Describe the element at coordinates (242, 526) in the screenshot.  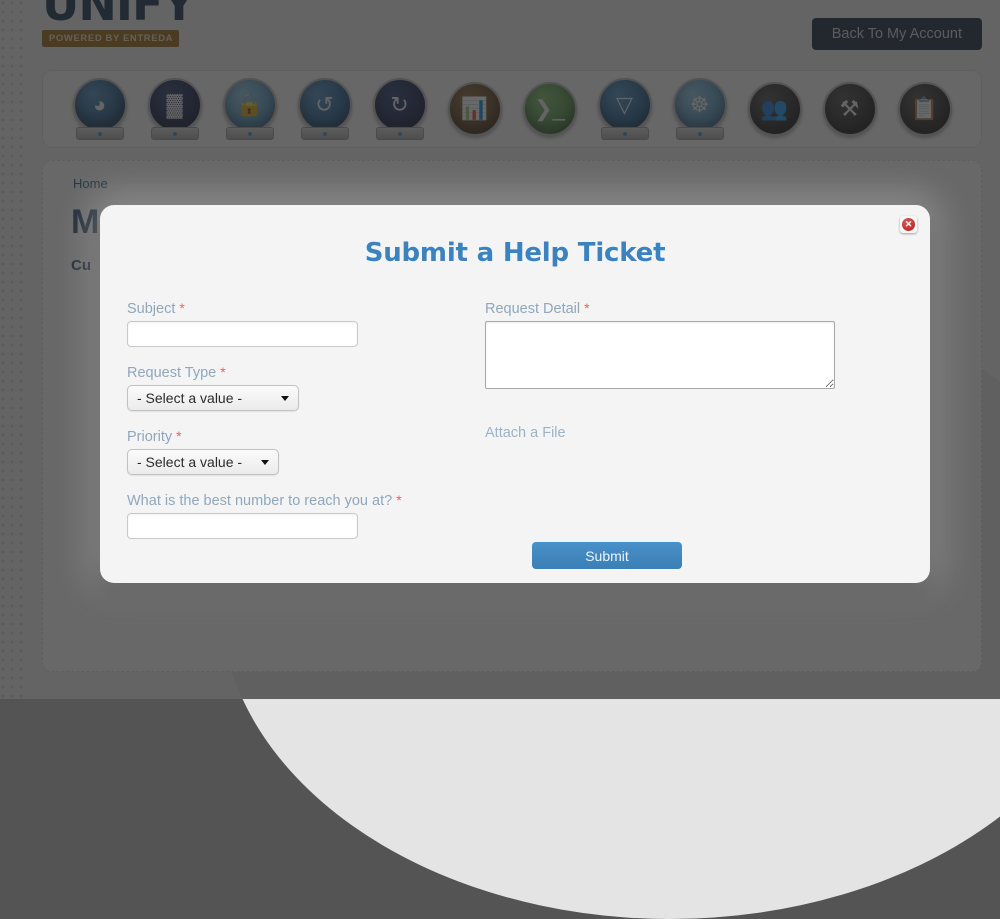
I see `phone-input` at that location.